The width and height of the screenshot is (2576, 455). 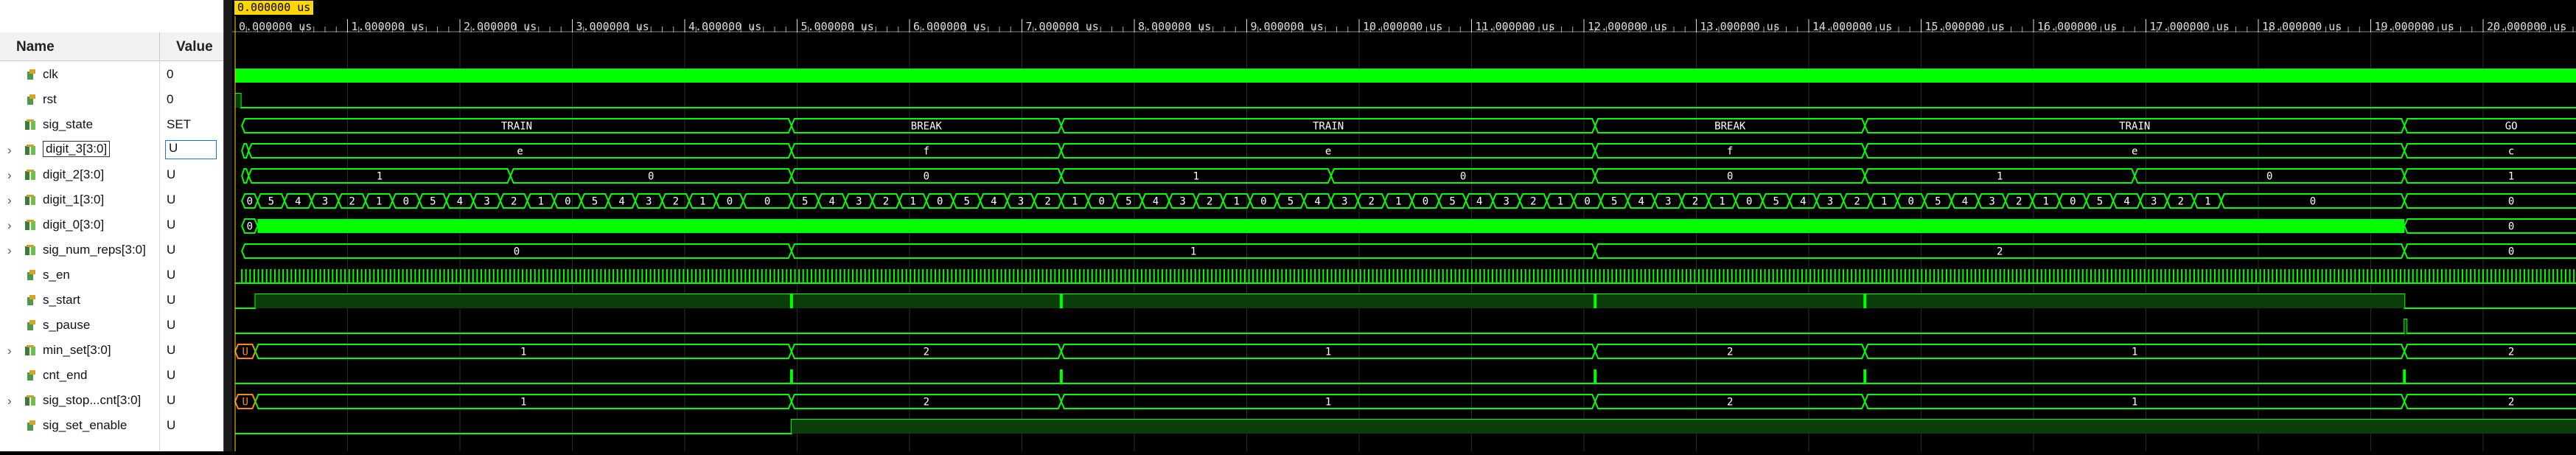 What do you see at coordinates (66, 326) in the screenshot?
I see `signal-name: s_pause` at bounding box center [66, 326].